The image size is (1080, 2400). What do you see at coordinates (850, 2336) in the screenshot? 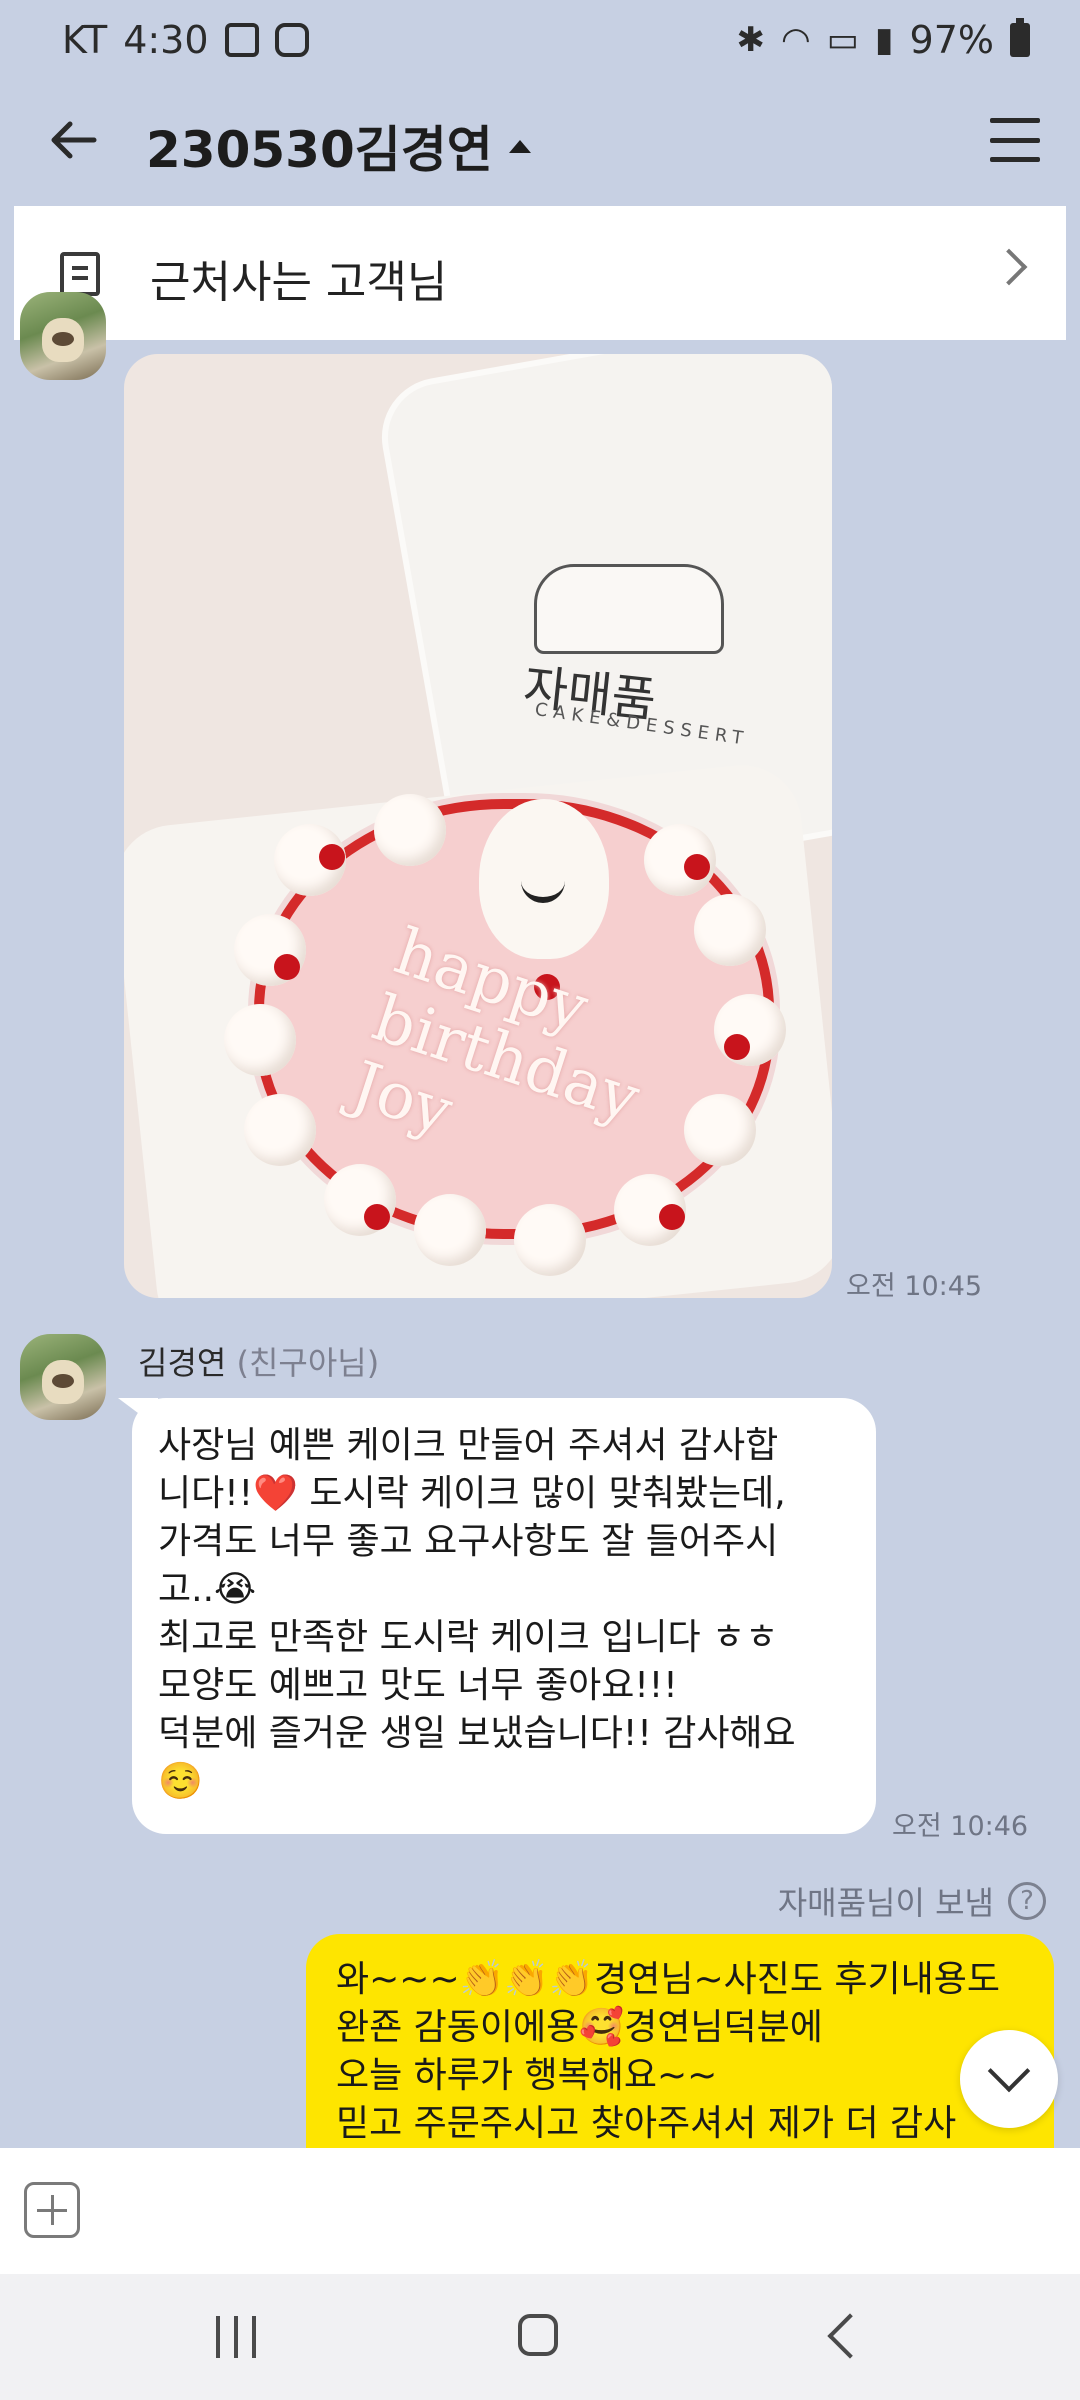
I see `nav-back-icon` at bounding box center [850, 2336].